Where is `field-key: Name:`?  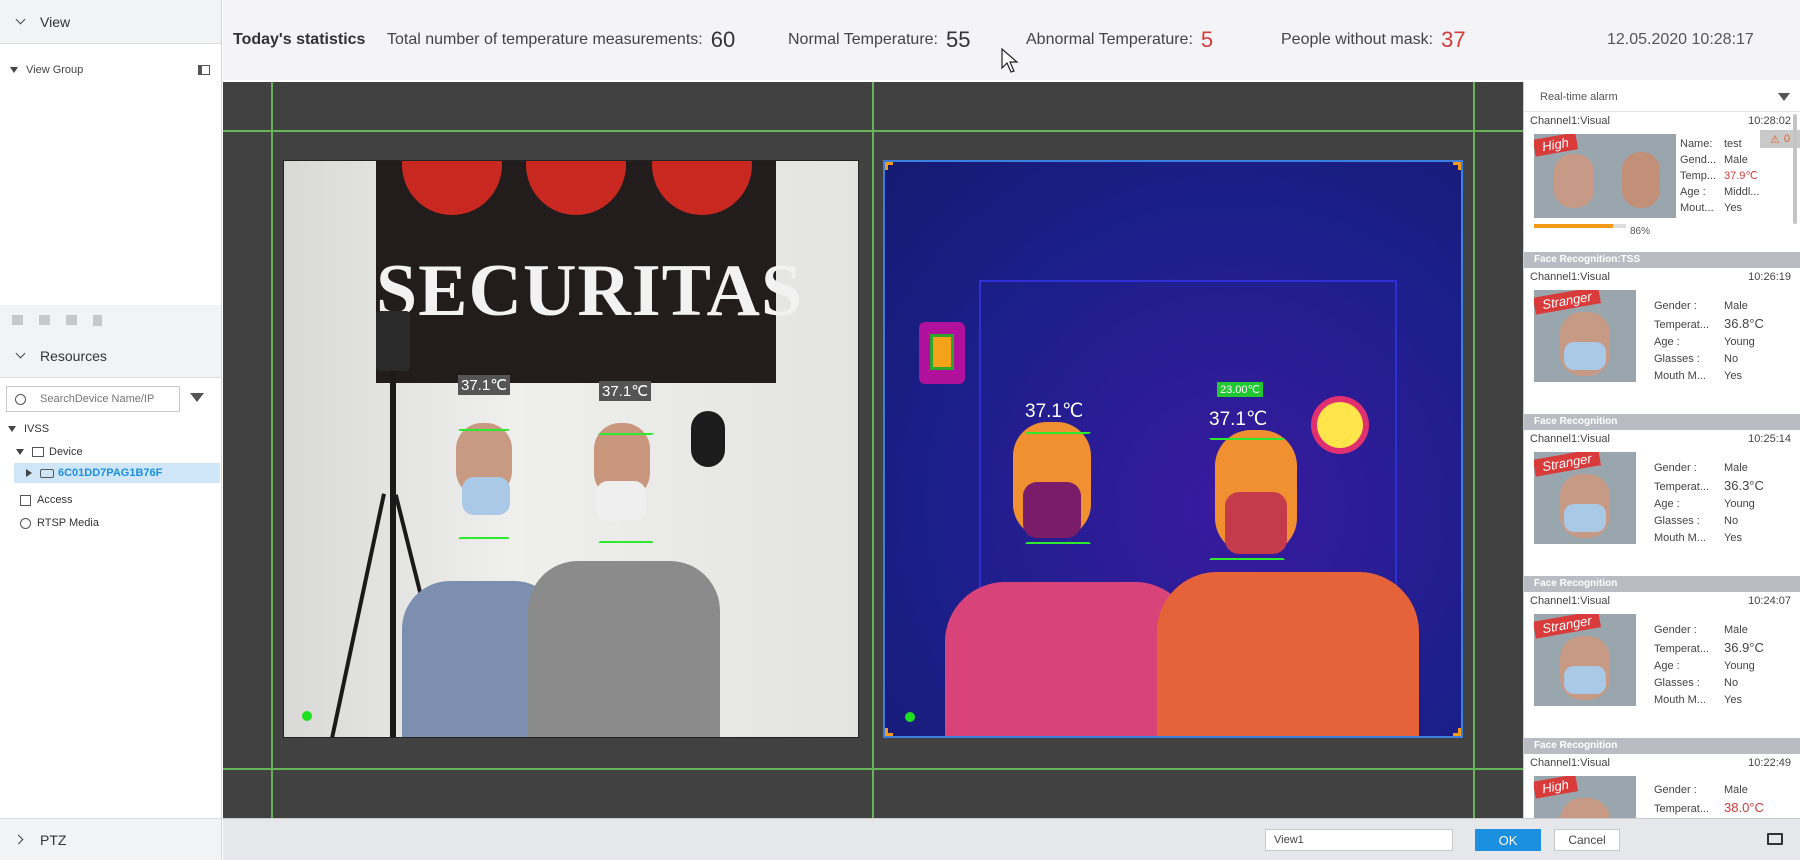 field-key: Name: is located at coordinates (1696, 144).